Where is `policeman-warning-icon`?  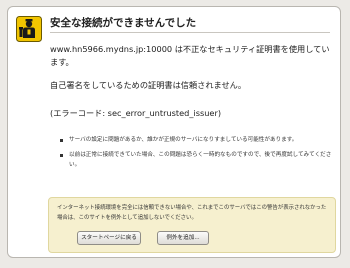 policeman-warning-icon is located at coordinates (29, 29).